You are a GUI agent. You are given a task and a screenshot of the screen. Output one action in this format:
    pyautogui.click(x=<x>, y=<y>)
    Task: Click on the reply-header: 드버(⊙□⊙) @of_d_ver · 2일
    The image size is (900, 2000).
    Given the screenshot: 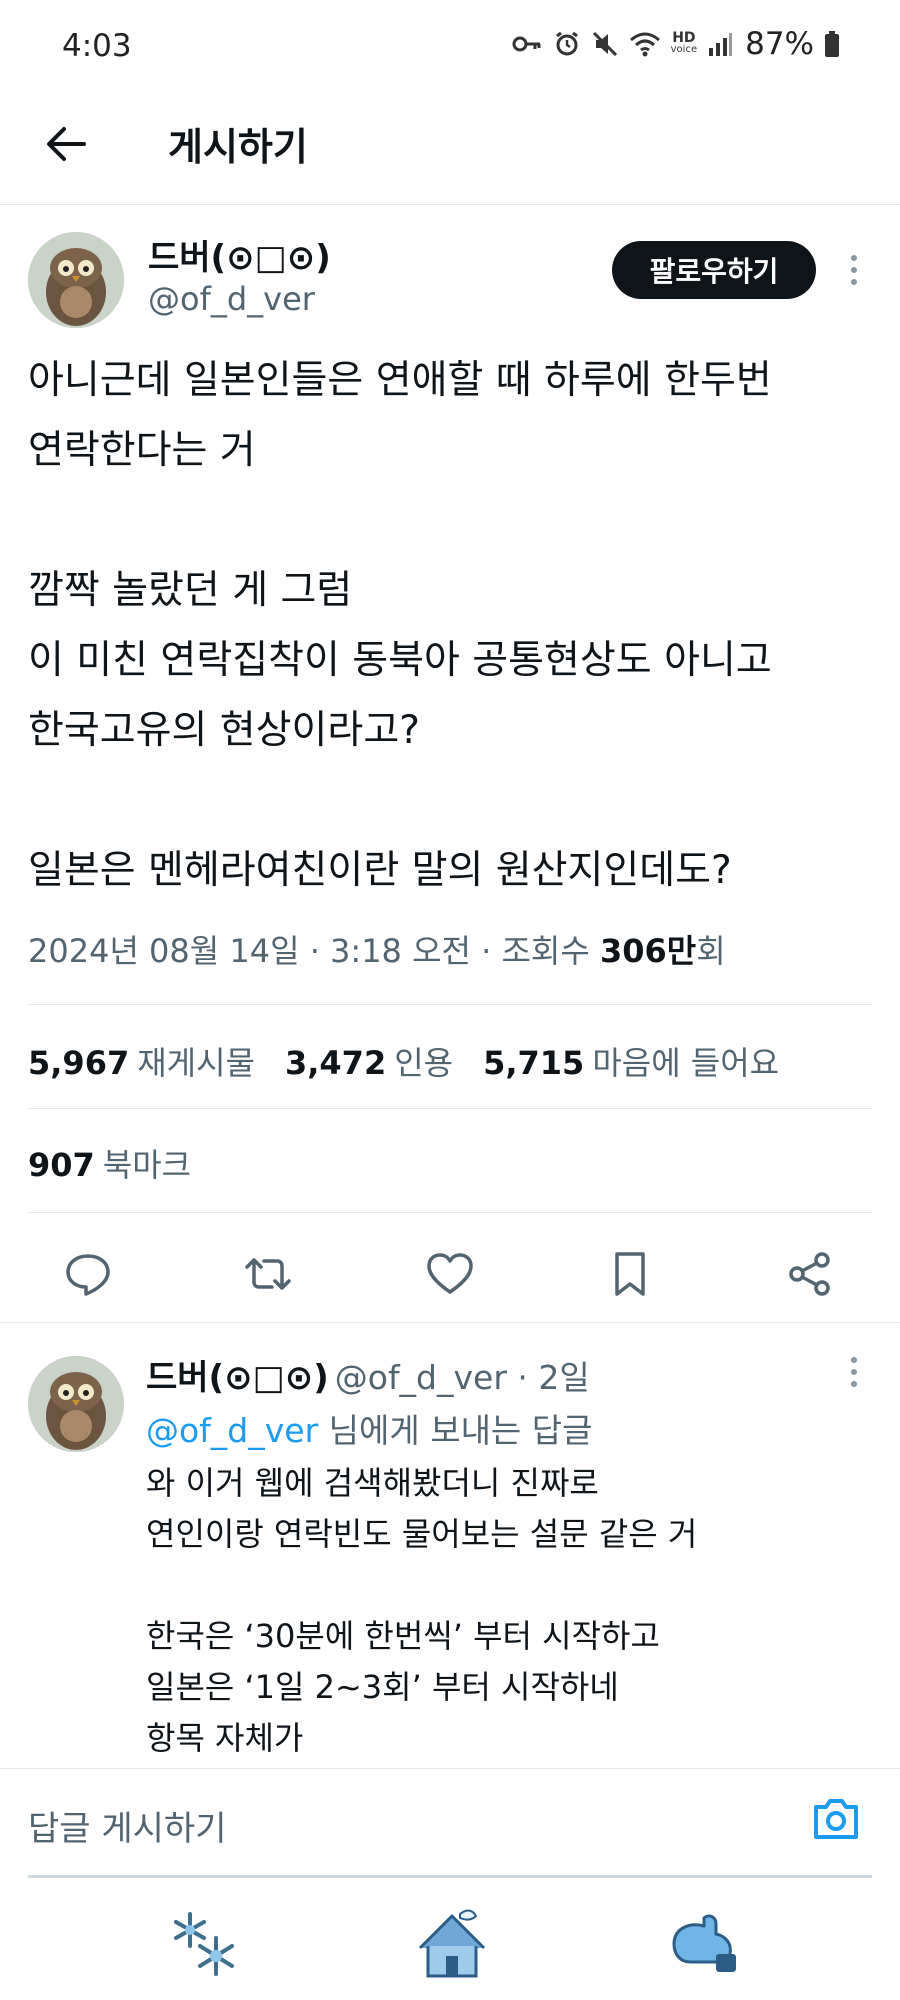 What is the action you would take?
    pyautogui.click(x=368, y=1374)
    